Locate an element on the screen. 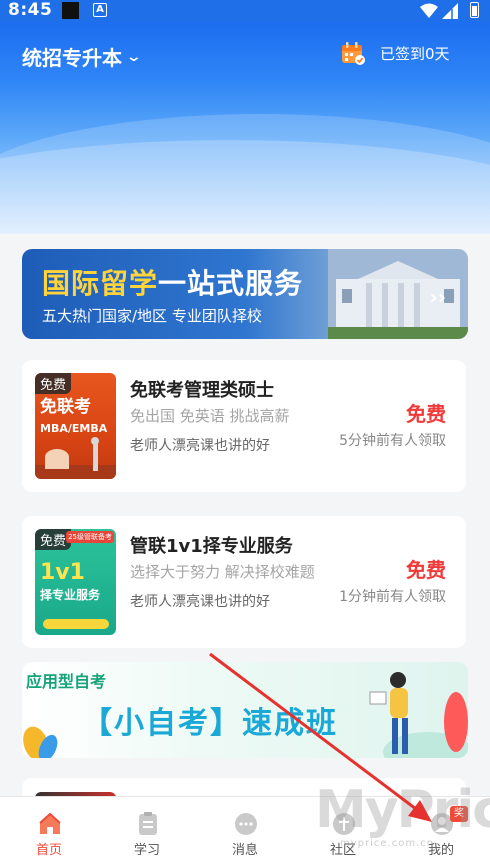  double-arrow-icon: ›› is located at coordinates (437, 297).